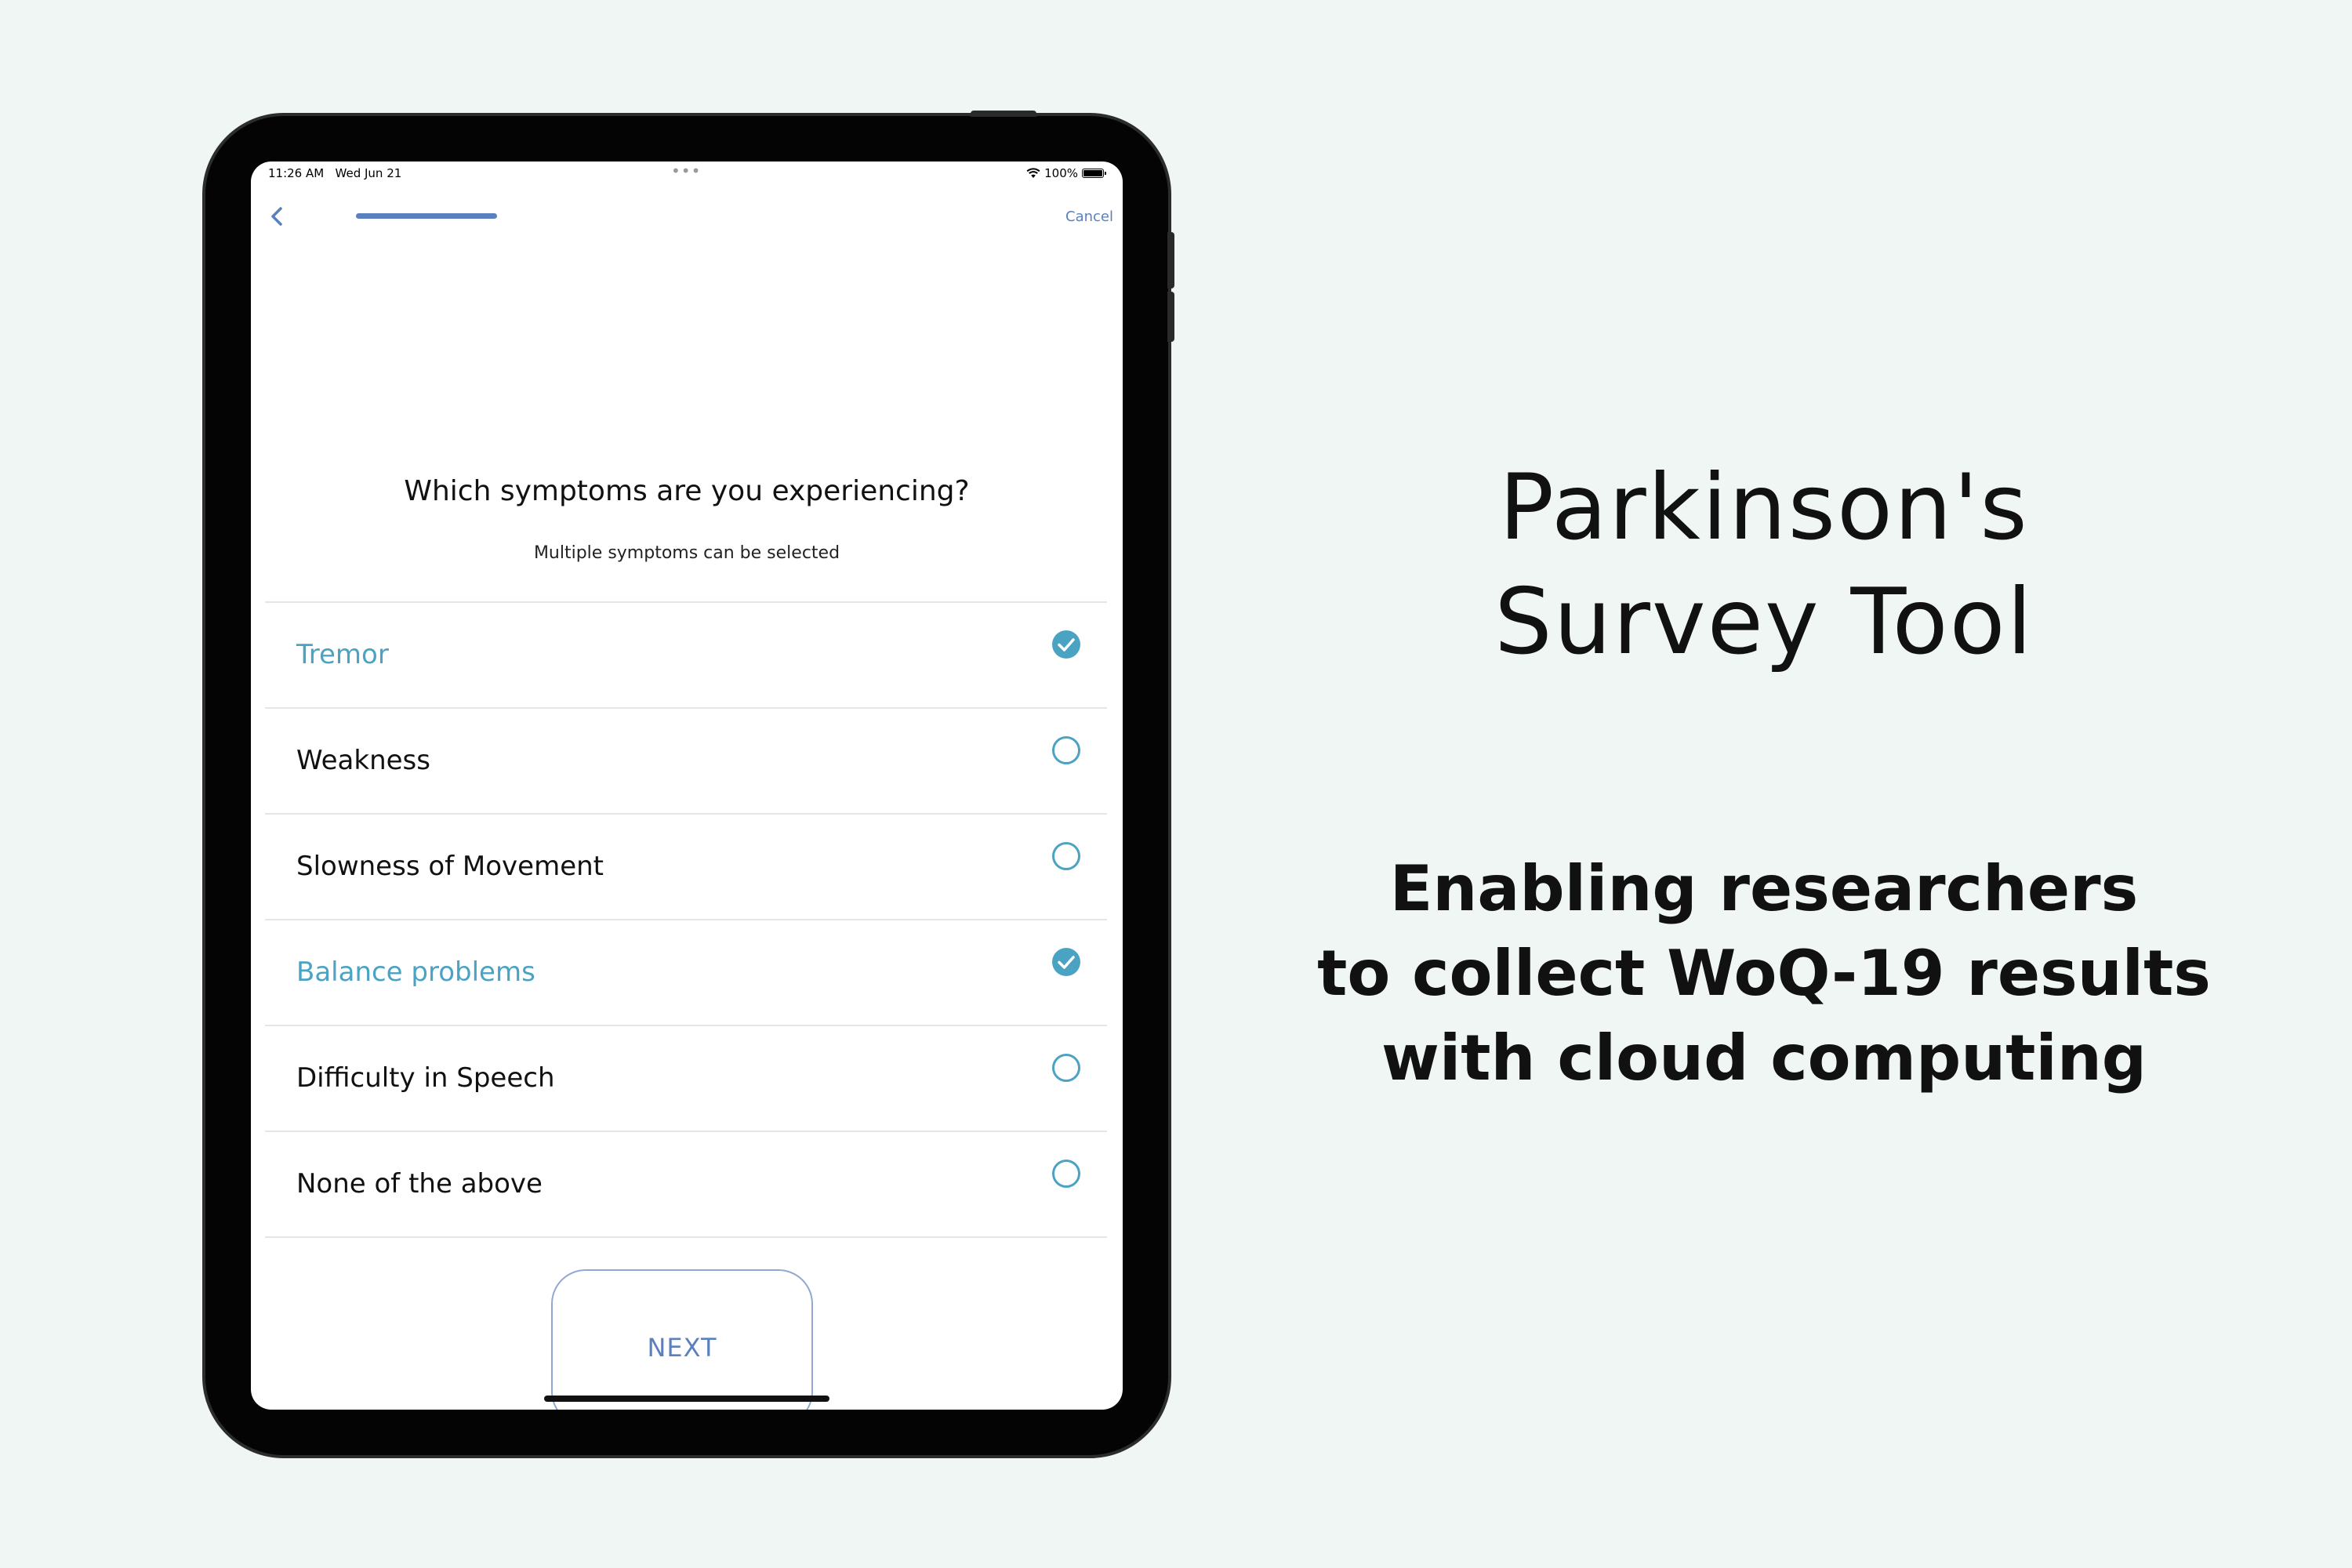 The height and width of the screenshot is (1568, 2352). What do you see at coordinates (342, 654) in the screenshot?
I see `symptom-option-label: Tremor` at bounding box center [342, 654].